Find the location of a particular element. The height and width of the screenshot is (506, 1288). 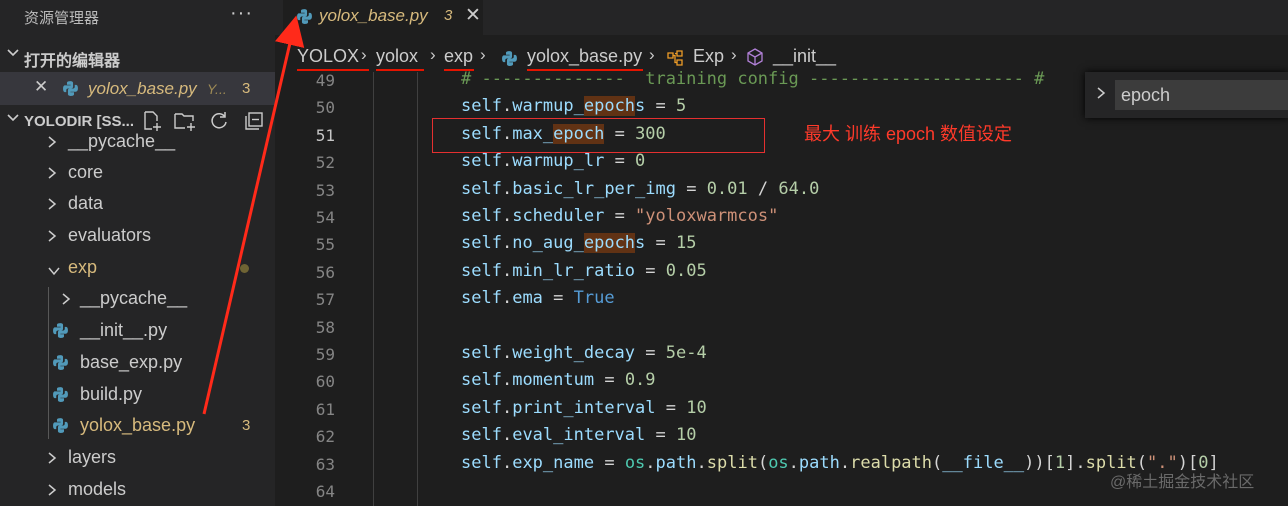

find-input is located at coordinates (1201, 95).